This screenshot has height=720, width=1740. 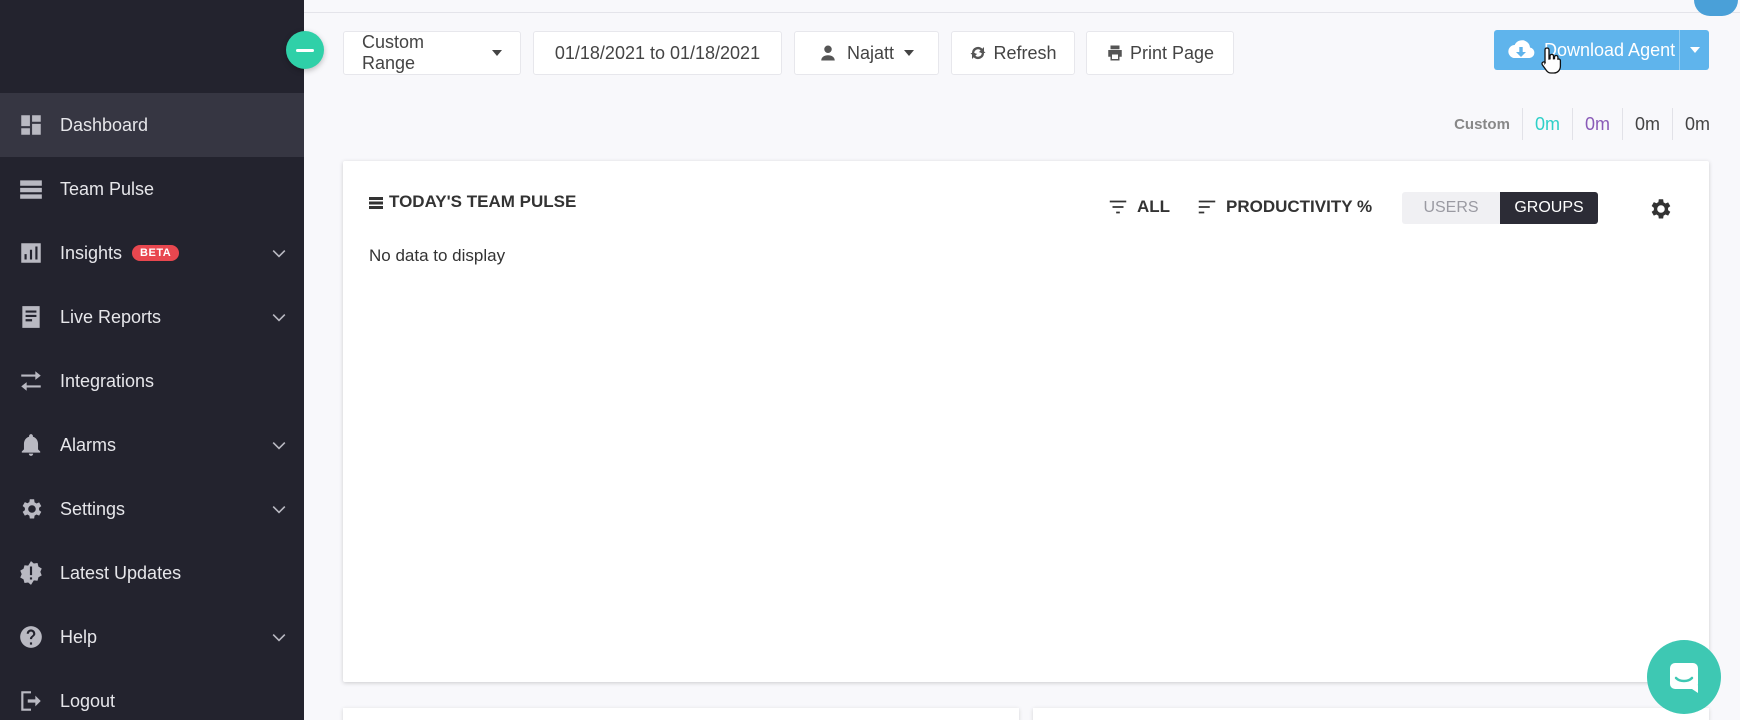 What do you see at coordinates (1115, 53) in the screenshot?
I see `printer-icon` at bounding box center [1115, 53].